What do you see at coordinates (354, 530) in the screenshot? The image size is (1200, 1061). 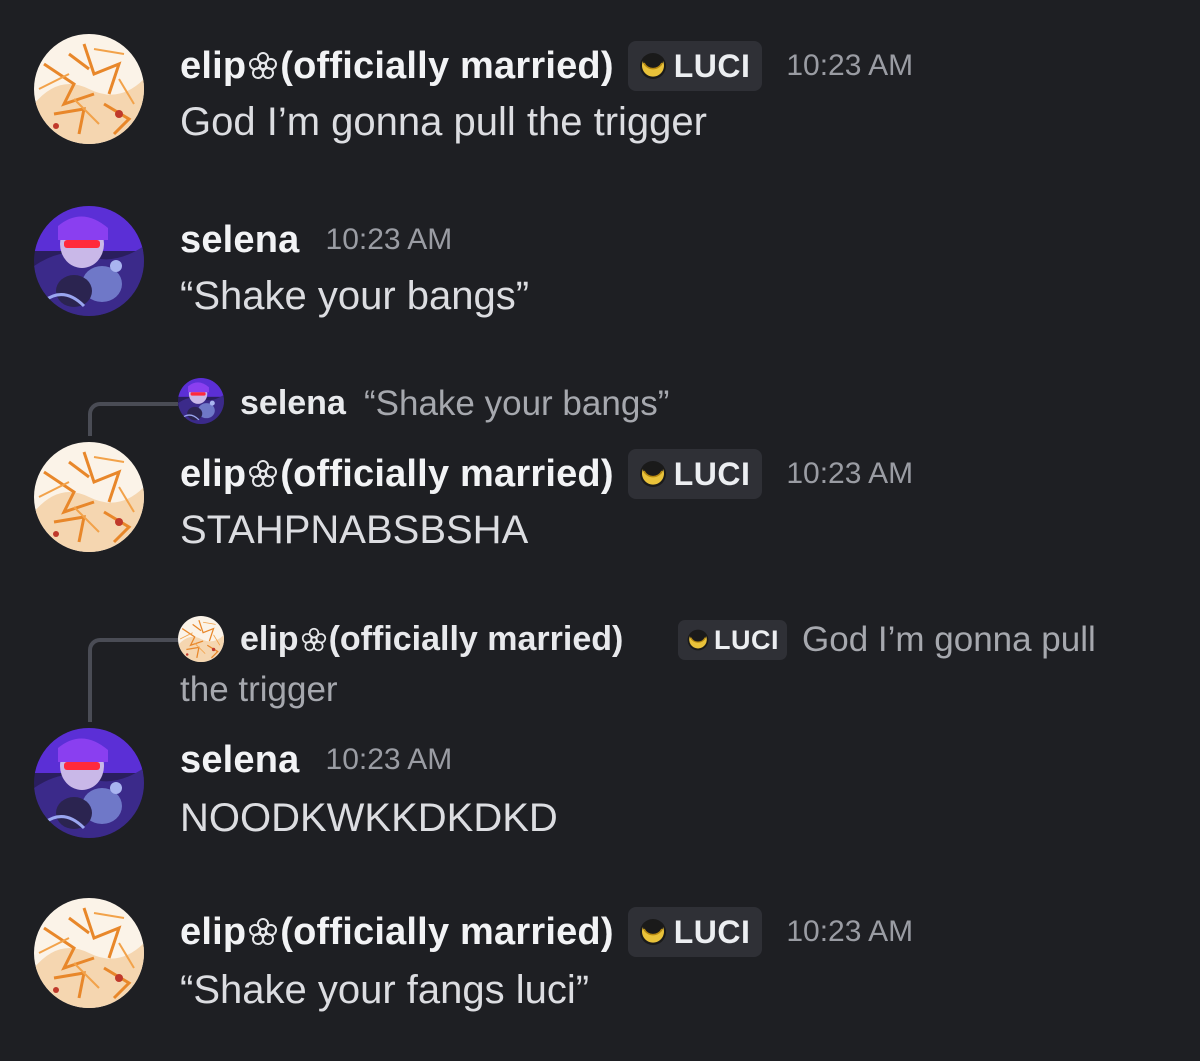 I see `message-text: STAHPNABSBSHA` at bounding box center [354, 530].